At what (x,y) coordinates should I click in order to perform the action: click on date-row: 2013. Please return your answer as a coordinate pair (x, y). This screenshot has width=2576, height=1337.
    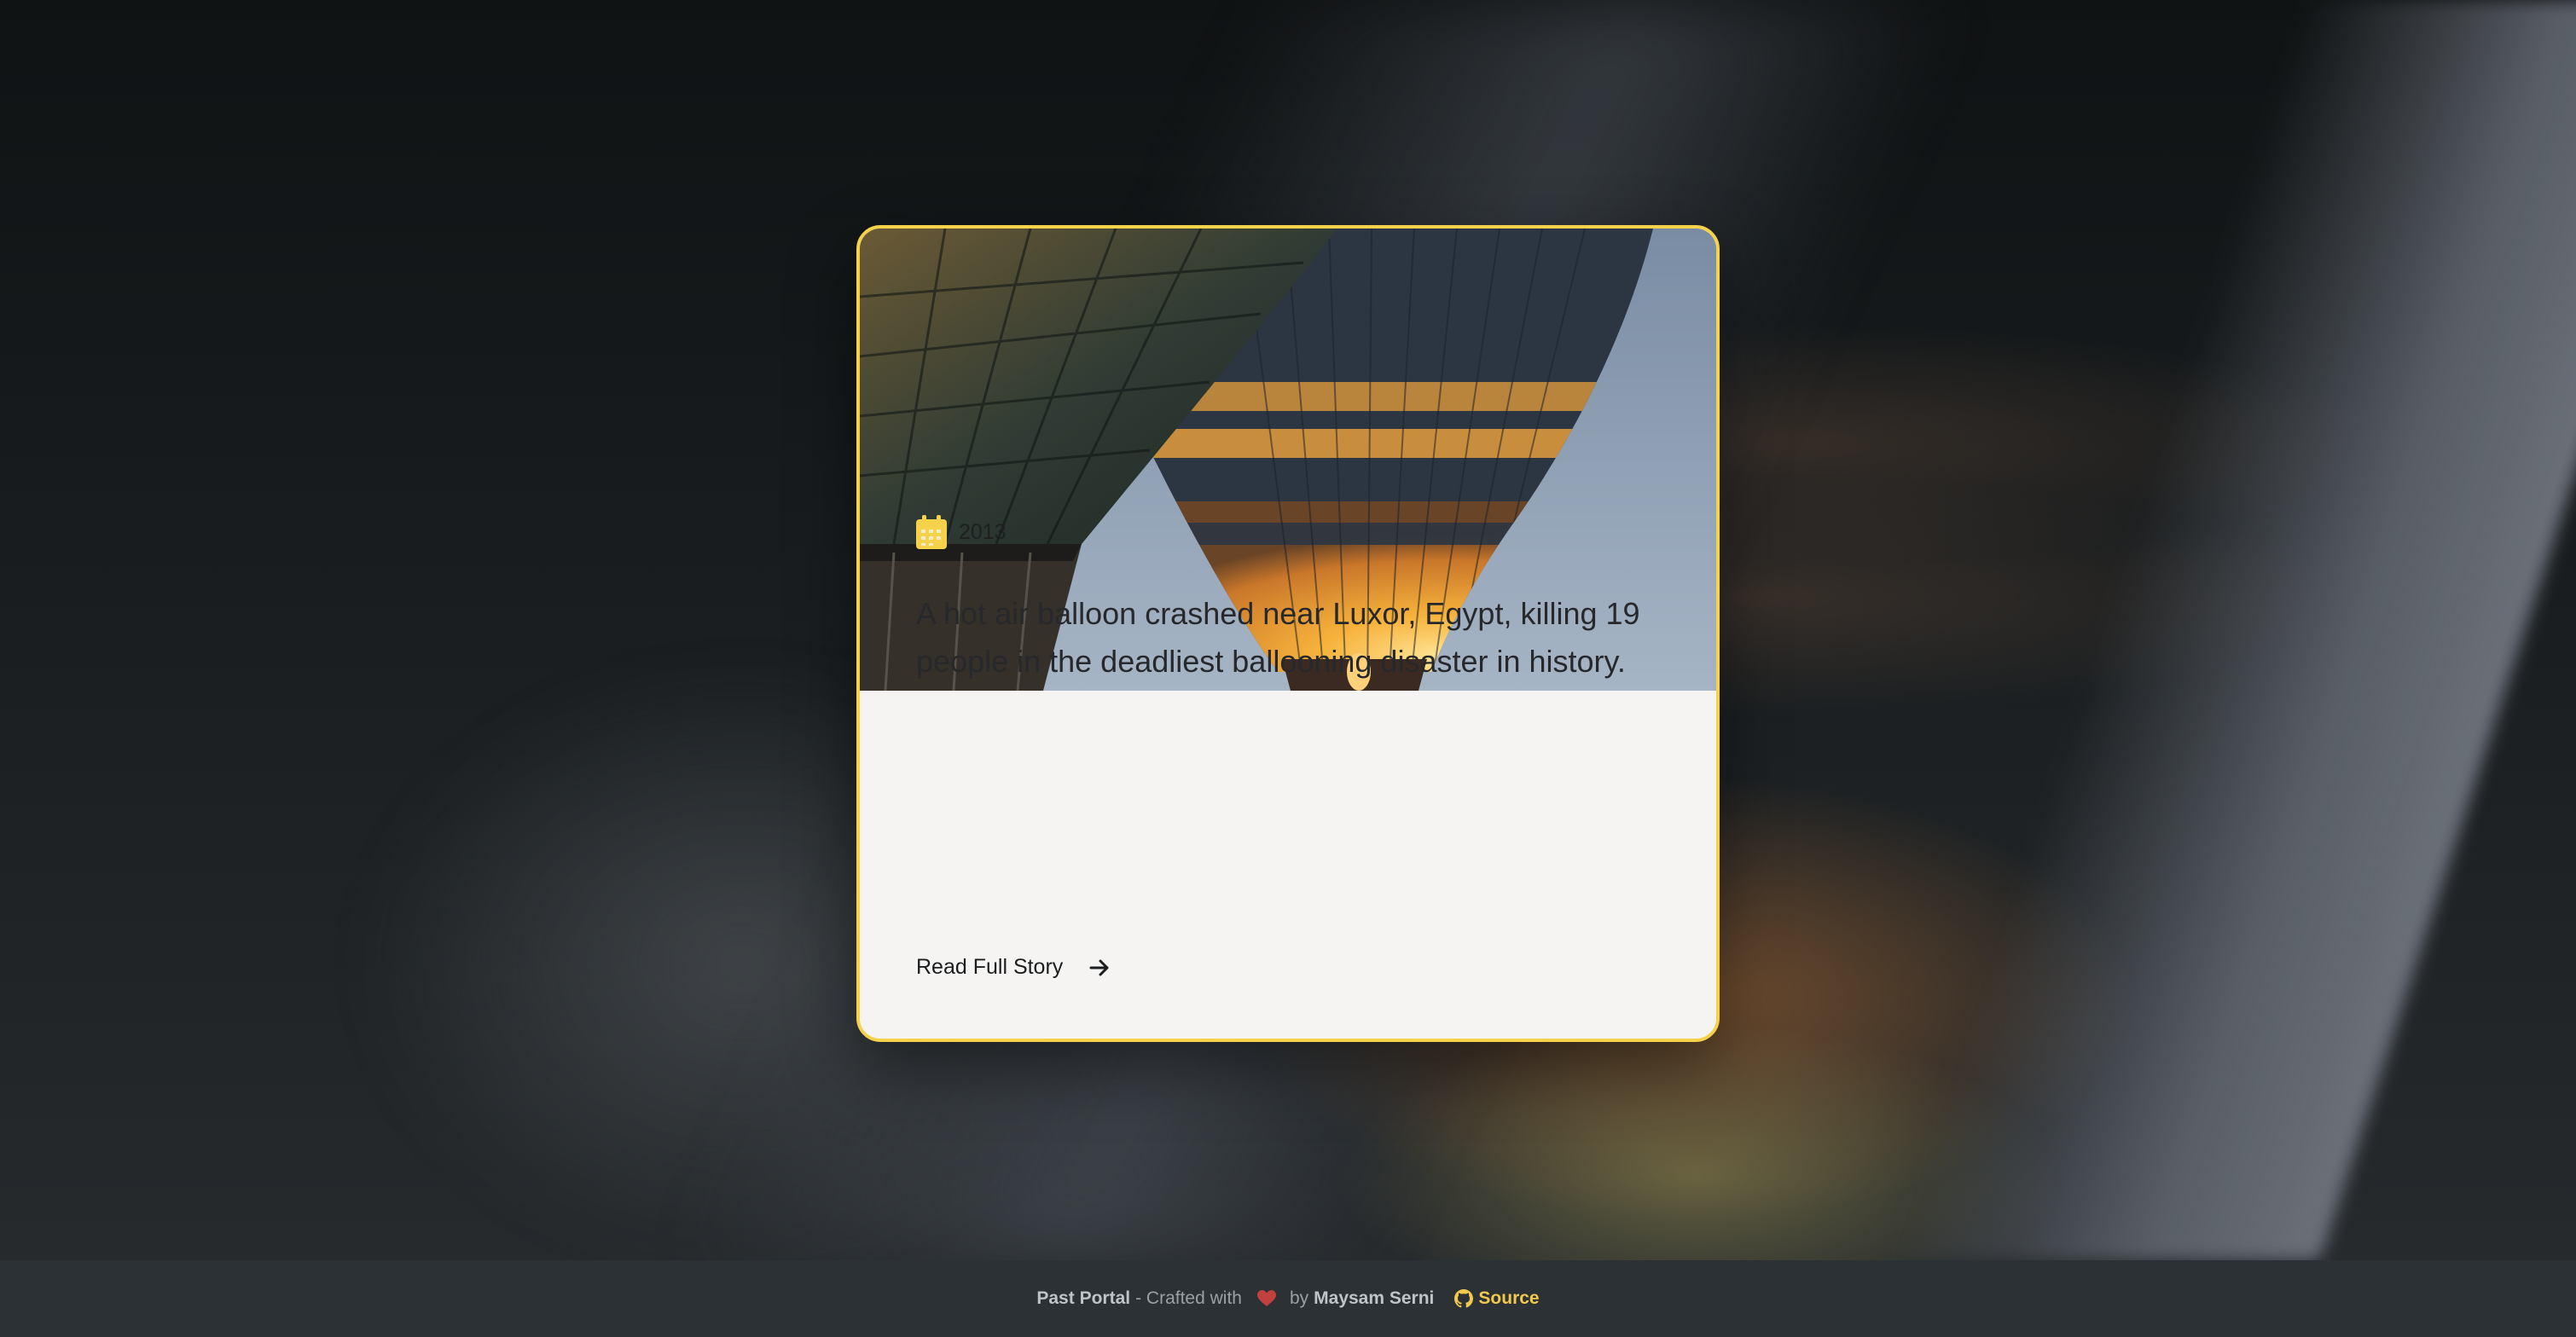
    Looking at the image, I should click on (961, 532).